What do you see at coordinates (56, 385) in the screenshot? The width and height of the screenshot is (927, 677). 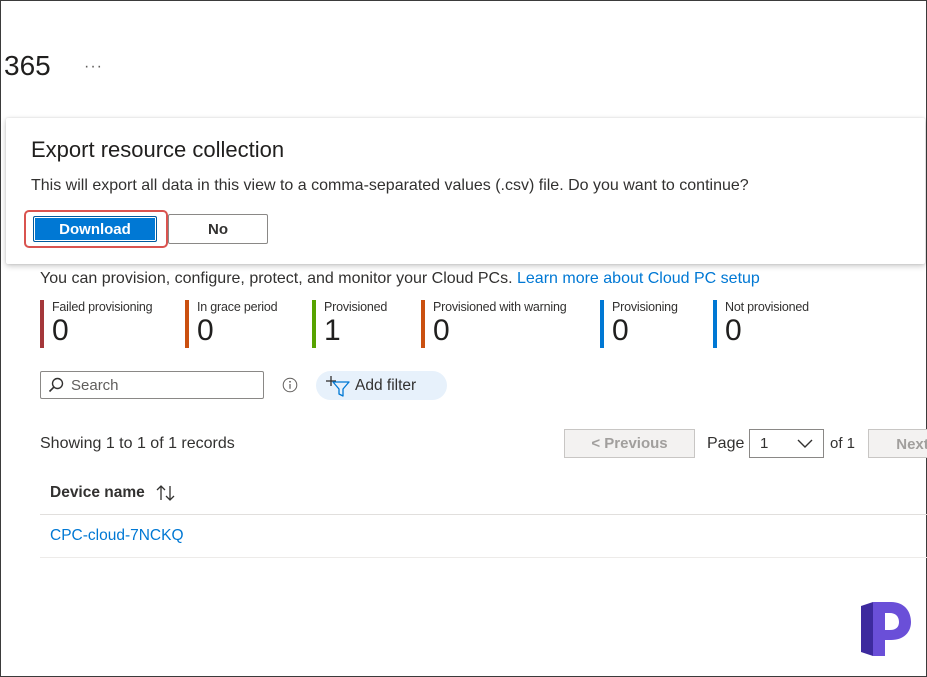 I see `search-icon` at bounding box center [56, 385].